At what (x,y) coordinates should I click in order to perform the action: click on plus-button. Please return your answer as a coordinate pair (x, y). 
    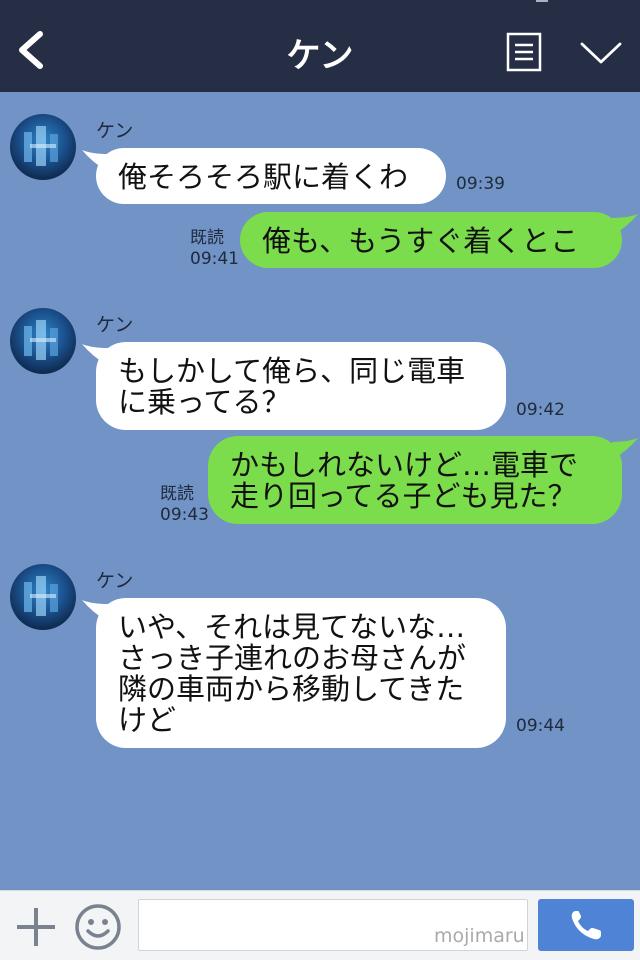
    Looking at the image, I should click on (36, 927).